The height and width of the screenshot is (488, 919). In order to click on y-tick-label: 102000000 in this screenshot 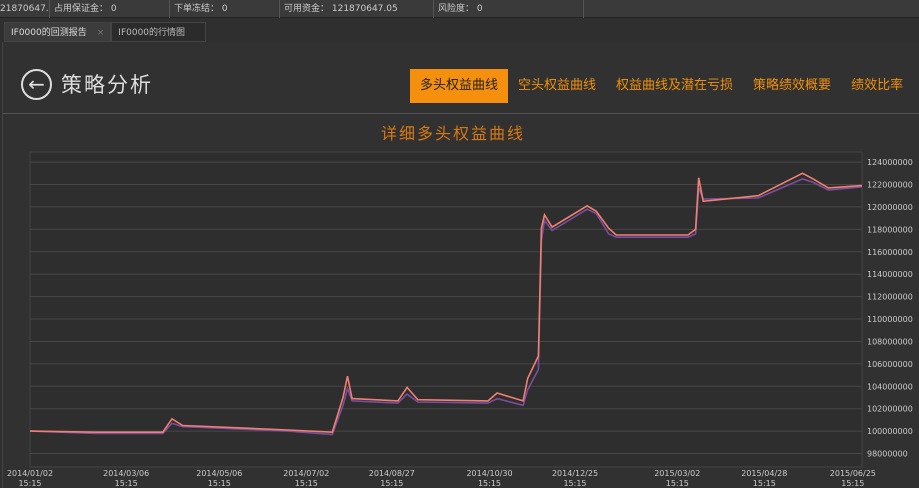, I will do `click(890, 409)`.